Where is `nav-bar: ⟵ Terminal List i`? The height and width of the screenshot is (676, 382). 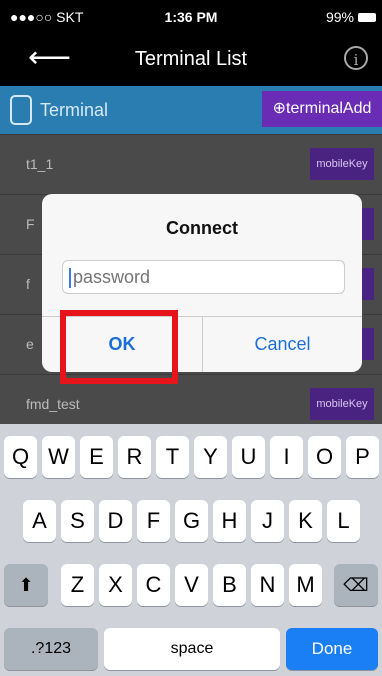 nav-bar: ⟵ Terminal List i is located at coordinates (191, 60).